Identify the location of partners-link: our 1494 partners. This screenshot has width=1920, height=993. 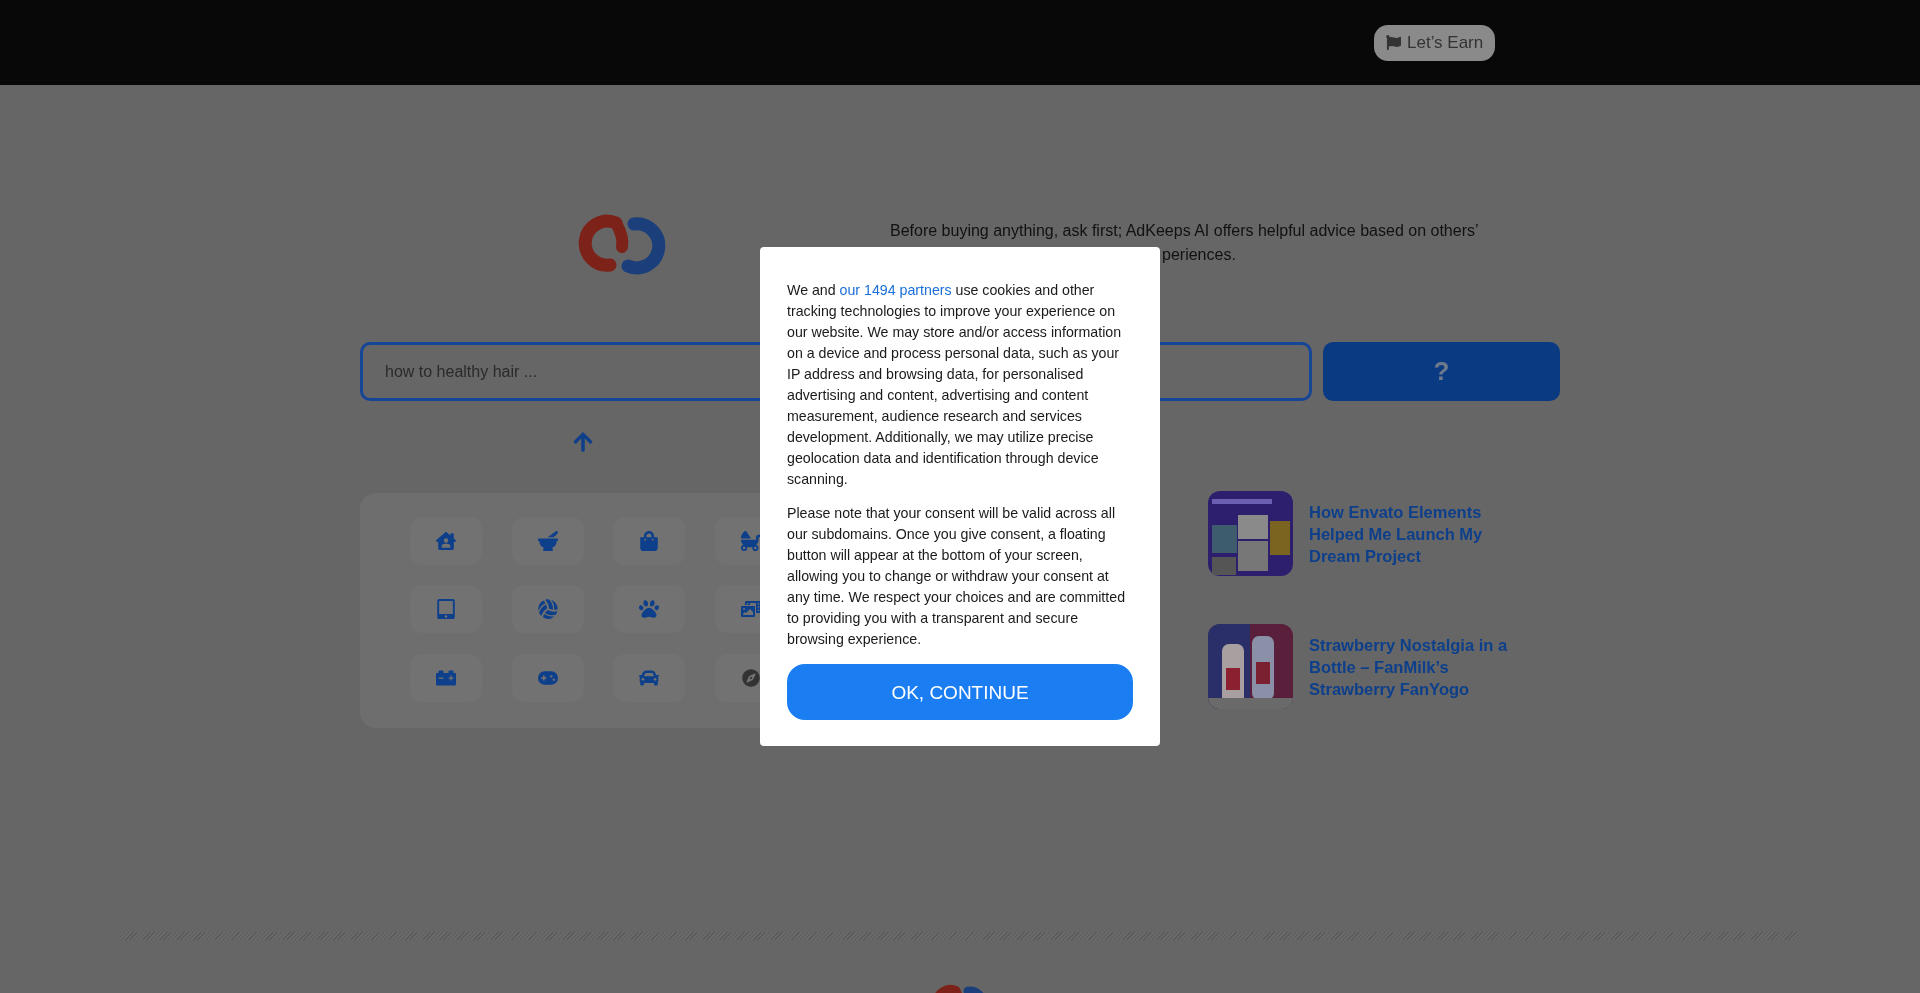
(895, 290).